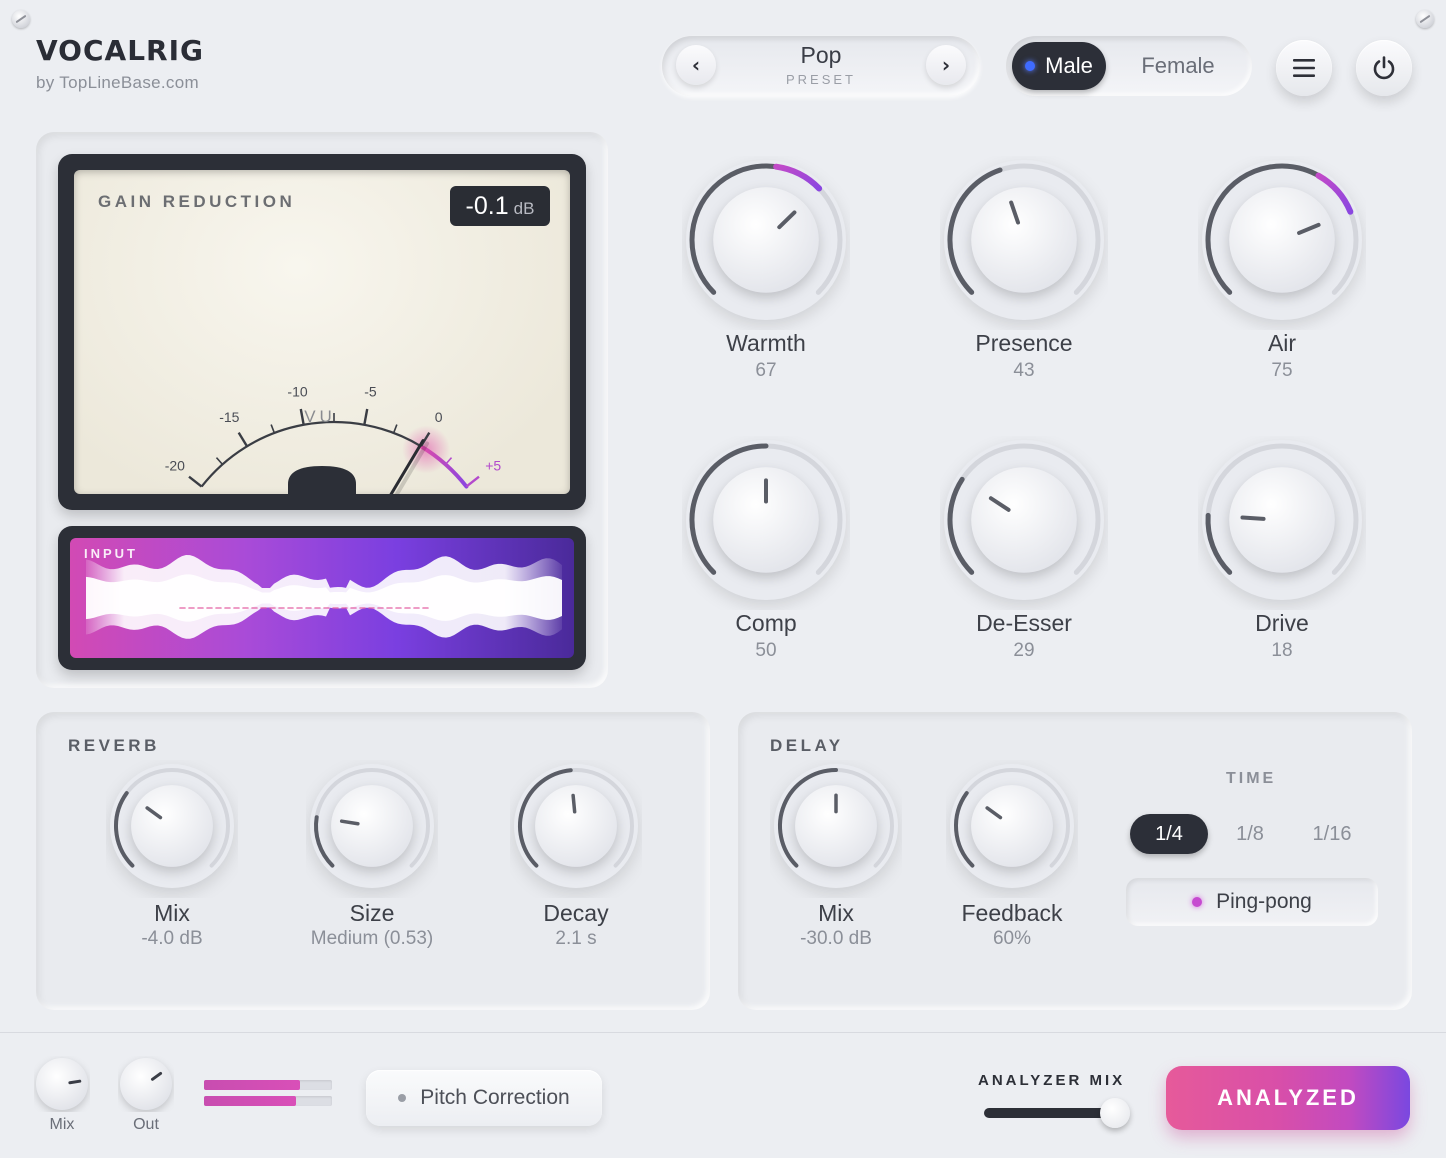 The height and width of the screenshot is (1158, 1446). I want to click on reverb-knob-mix: Mix -4.0 dB, so click(172, 875).